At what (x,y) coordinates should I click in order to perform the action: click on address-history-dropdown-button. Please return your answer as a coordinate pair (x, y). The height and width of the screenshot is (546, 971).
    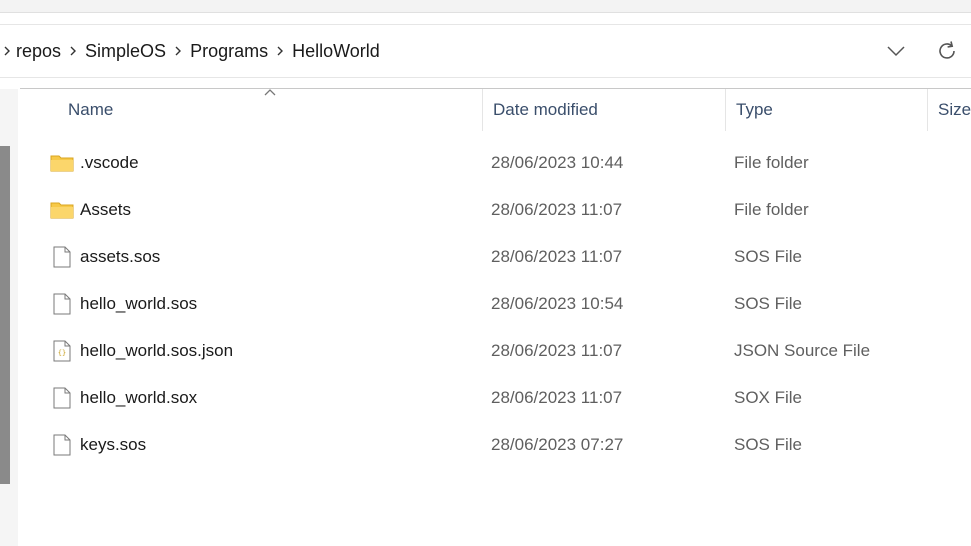
    Looking at the image, I should click on (896, 51).